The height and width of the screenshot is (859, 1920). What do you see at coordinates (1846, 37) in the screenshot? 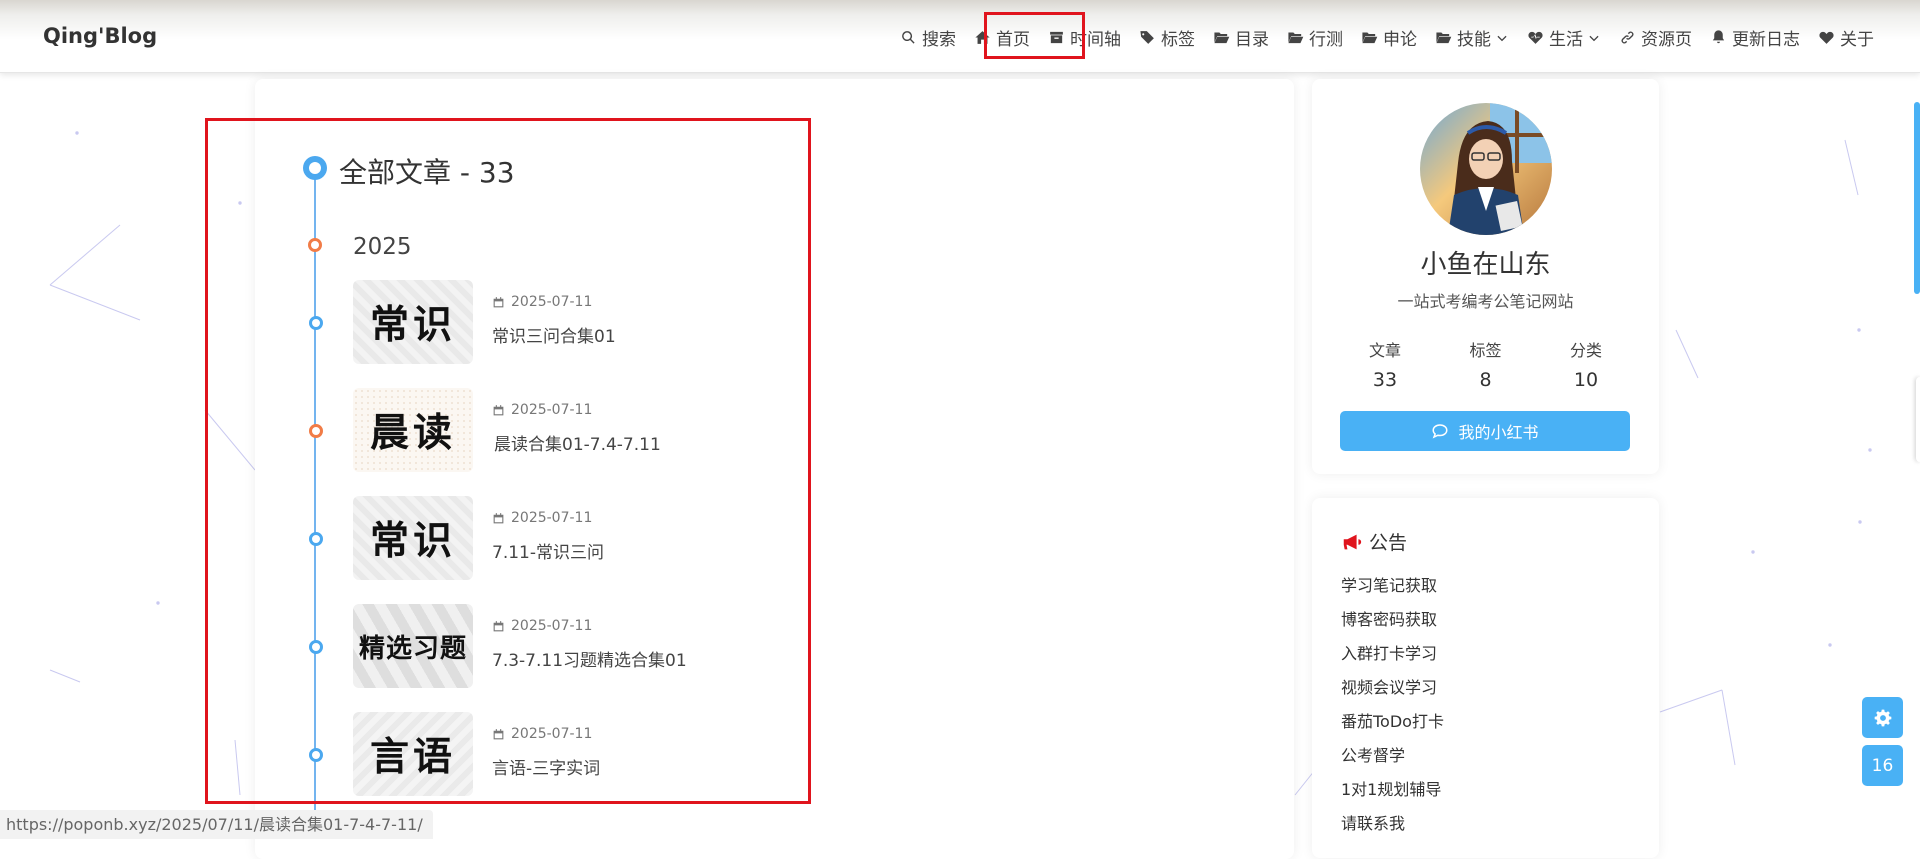
I see `nav-about: 关于` at bounding box center [1846, 37].